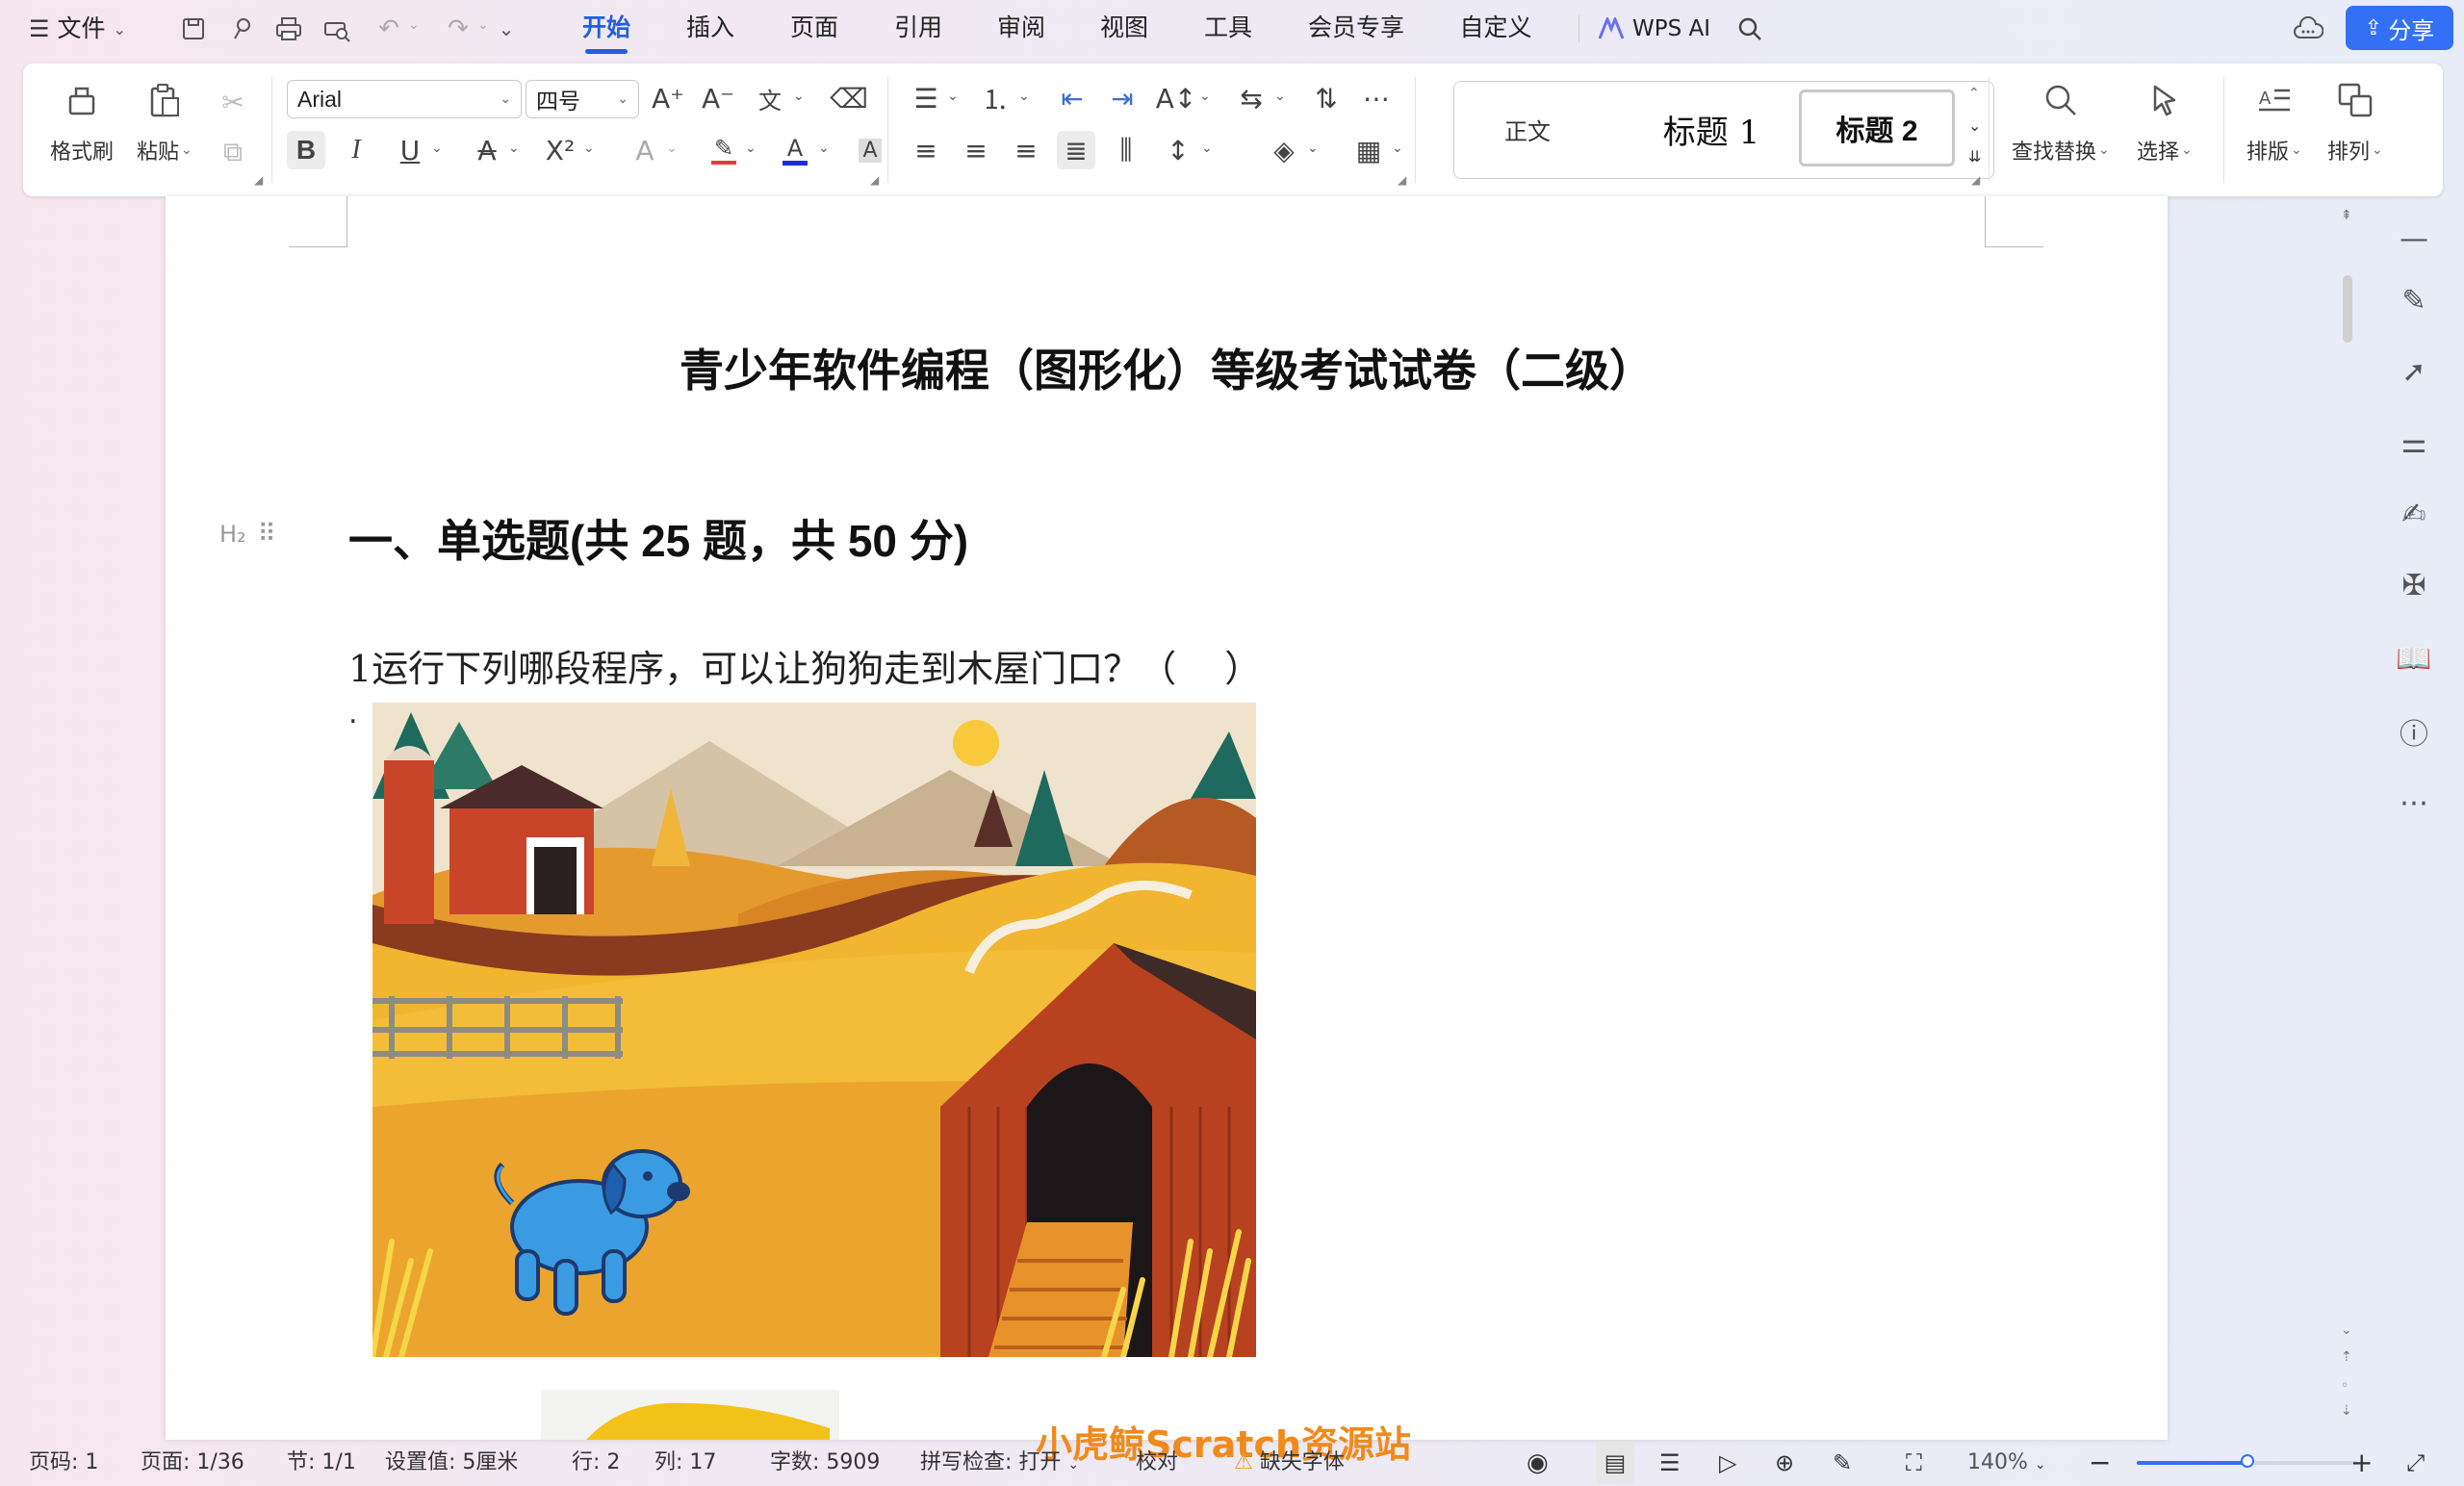  I want to click on paste-button: 粘贴 ⌄, so click(164, 124).